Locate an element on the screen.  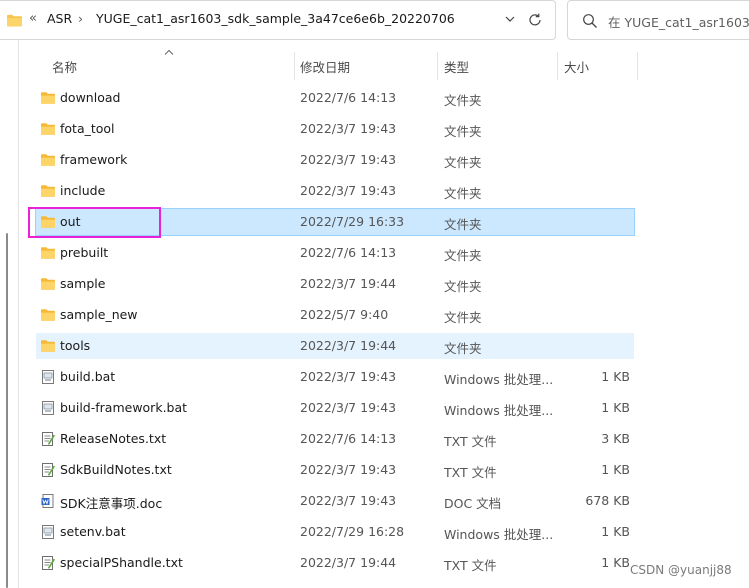
word-document-icon is located at coordinates (47, 501).